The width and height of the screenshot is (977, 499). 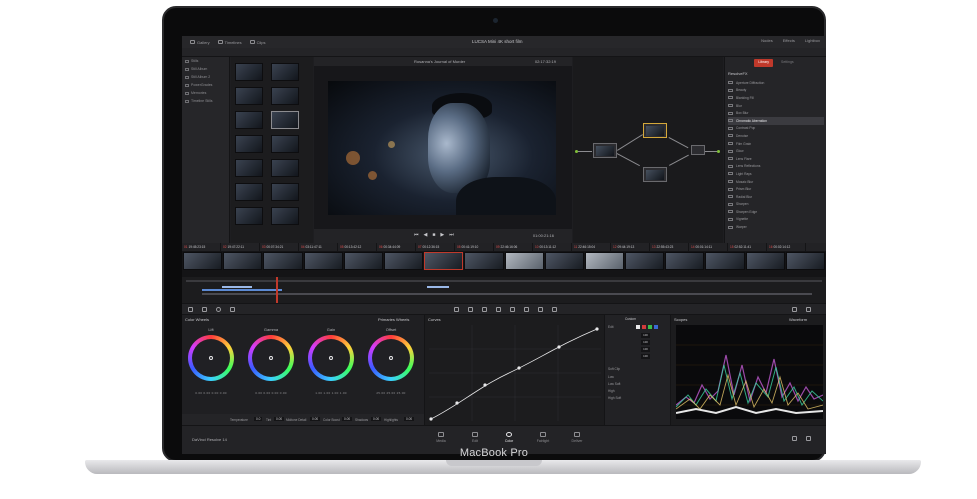 What do you see at coordinates (277, 290) in the screenshot?
I see `playhead` at bounding box center [277, 290].